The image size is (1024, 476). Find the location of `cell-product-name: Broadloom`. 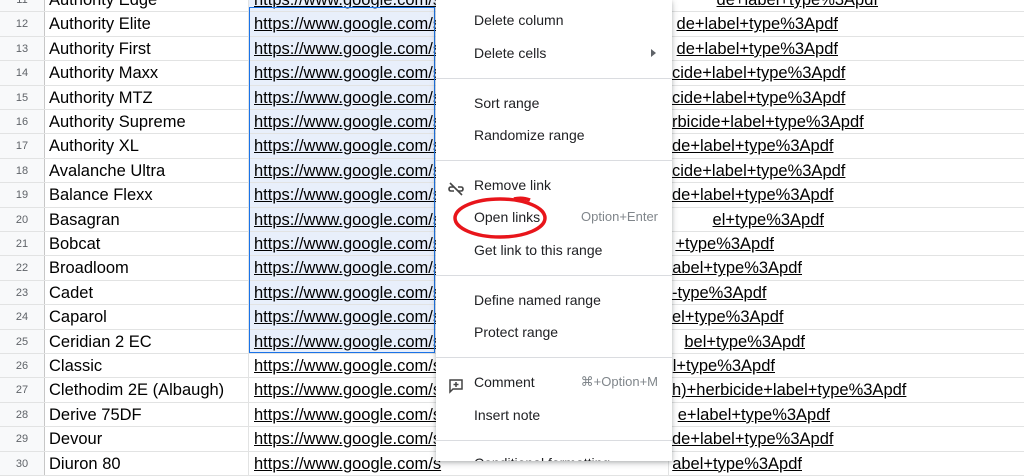

cell-product-name: Broadloom is located at coordinates (147, 268).